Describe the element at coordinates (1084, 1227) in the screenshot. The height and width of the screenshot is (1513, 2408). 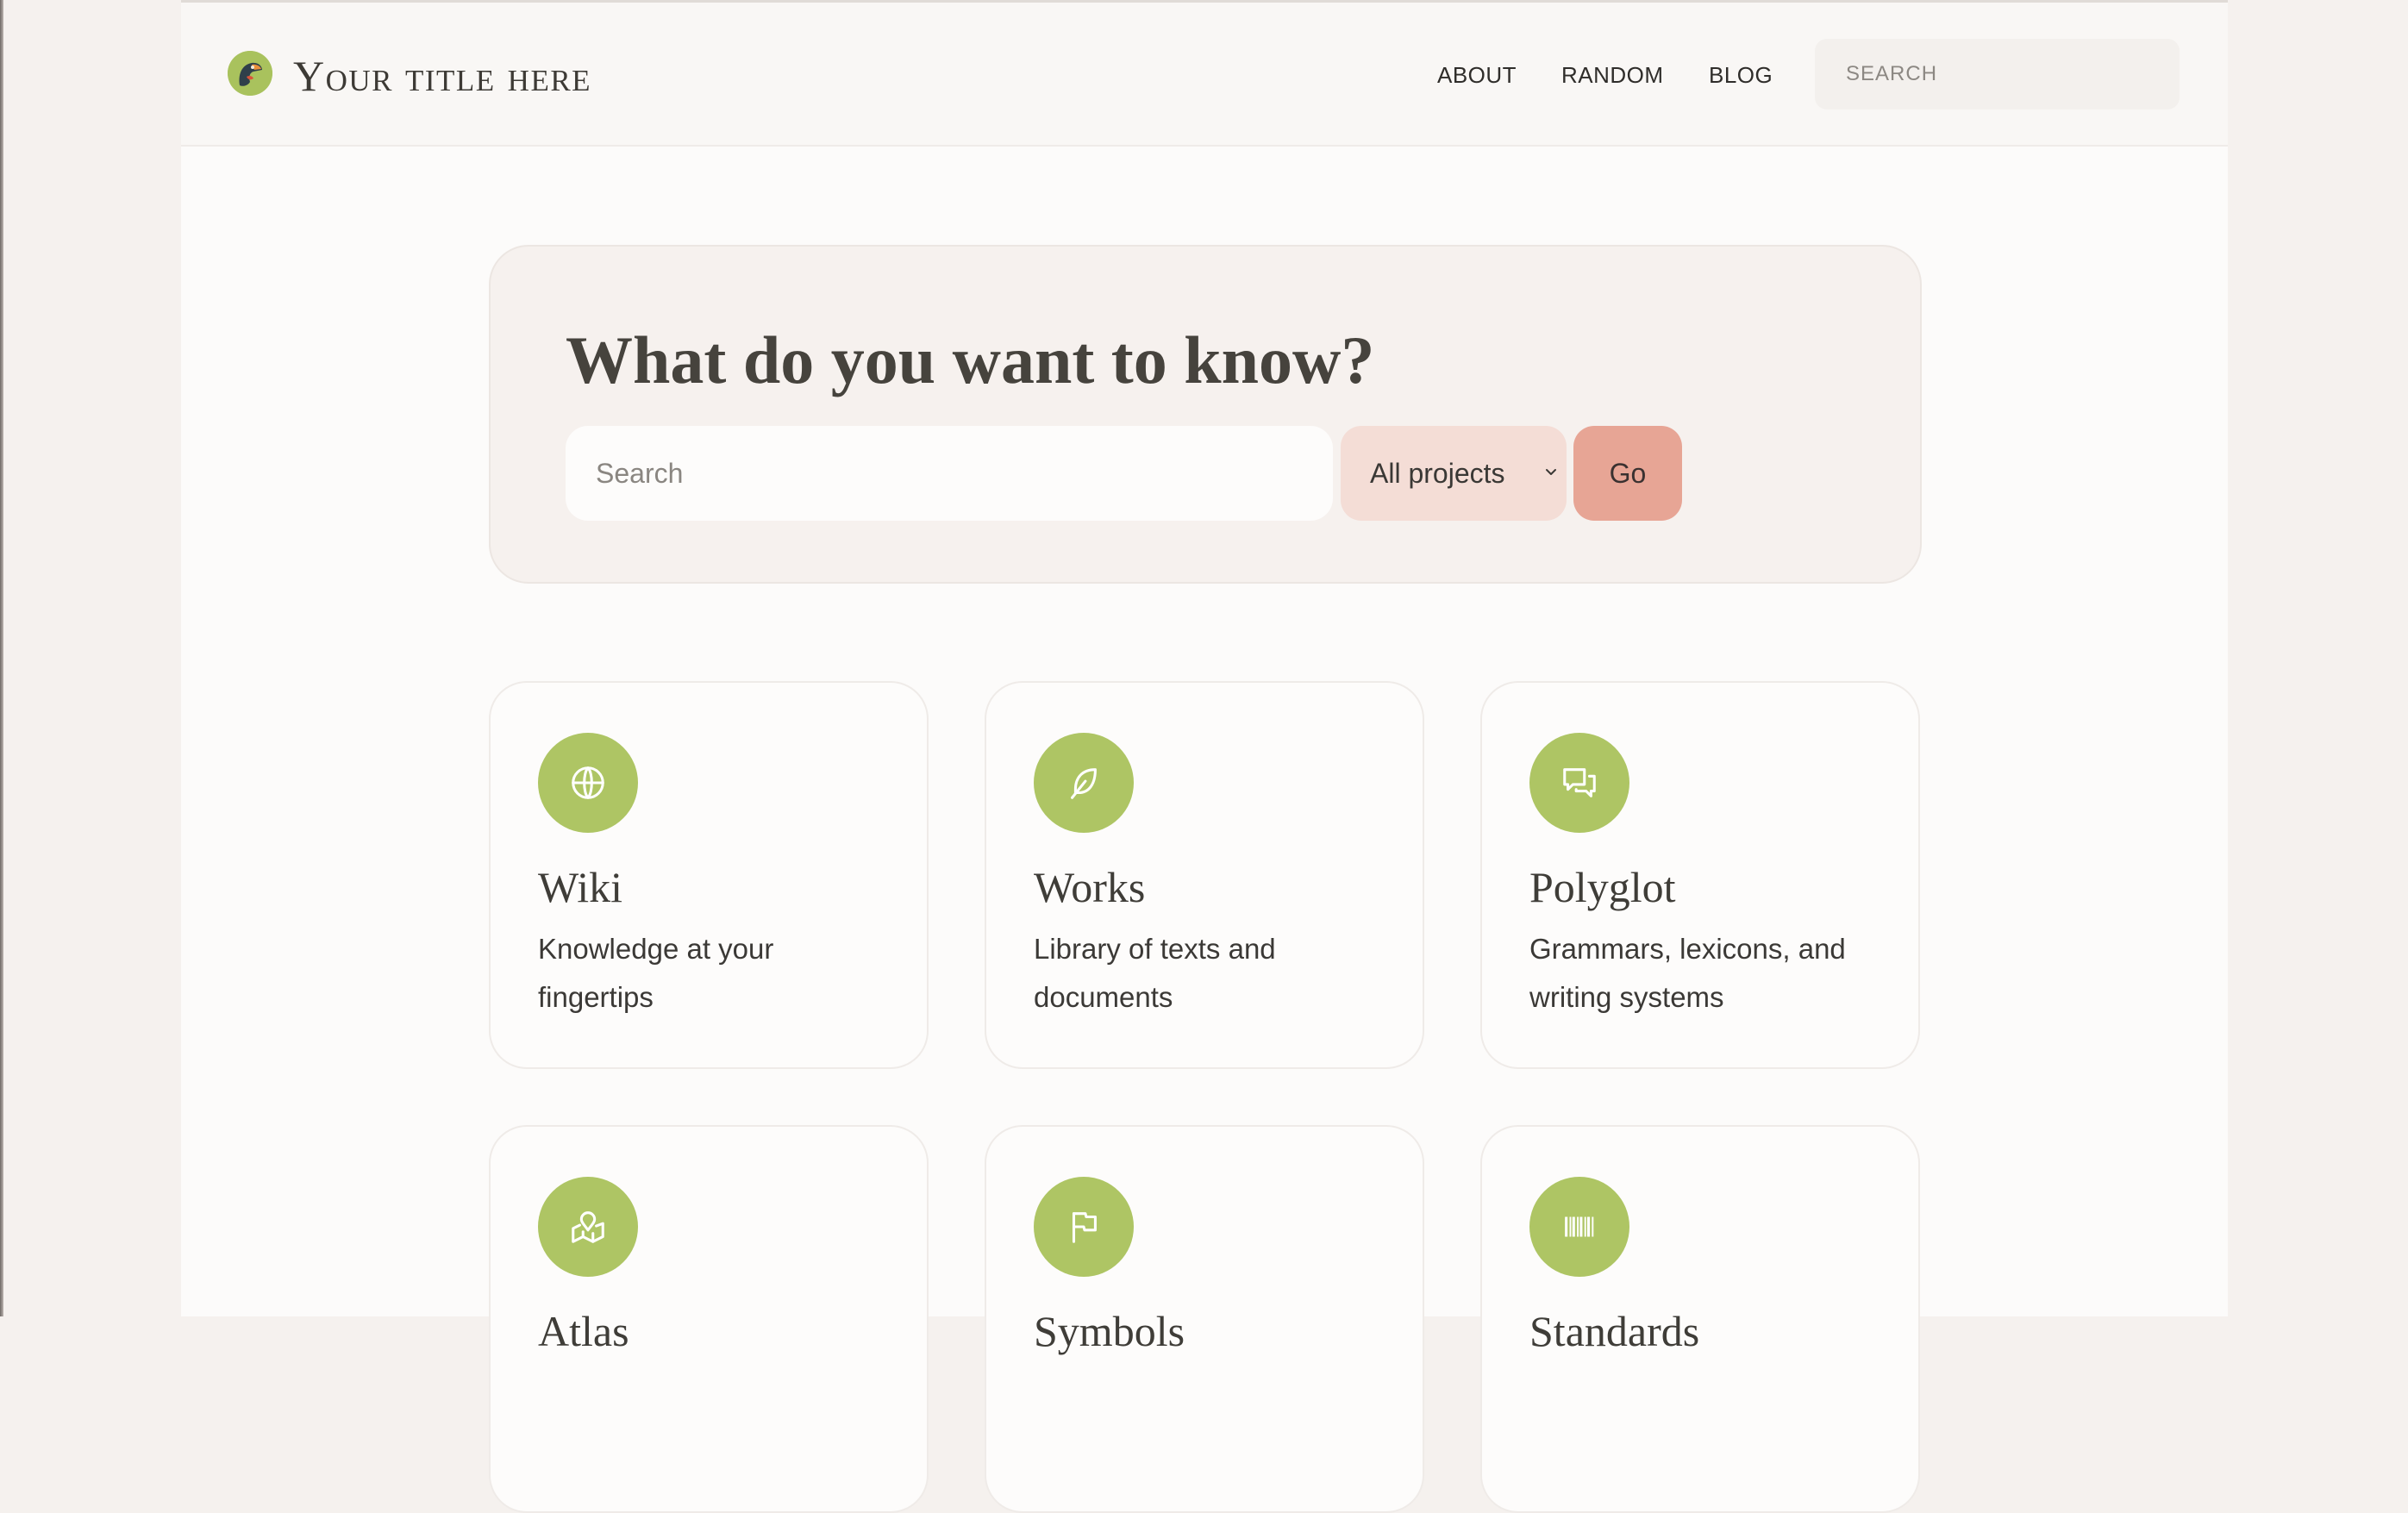
I see `flag-icon` at that location.